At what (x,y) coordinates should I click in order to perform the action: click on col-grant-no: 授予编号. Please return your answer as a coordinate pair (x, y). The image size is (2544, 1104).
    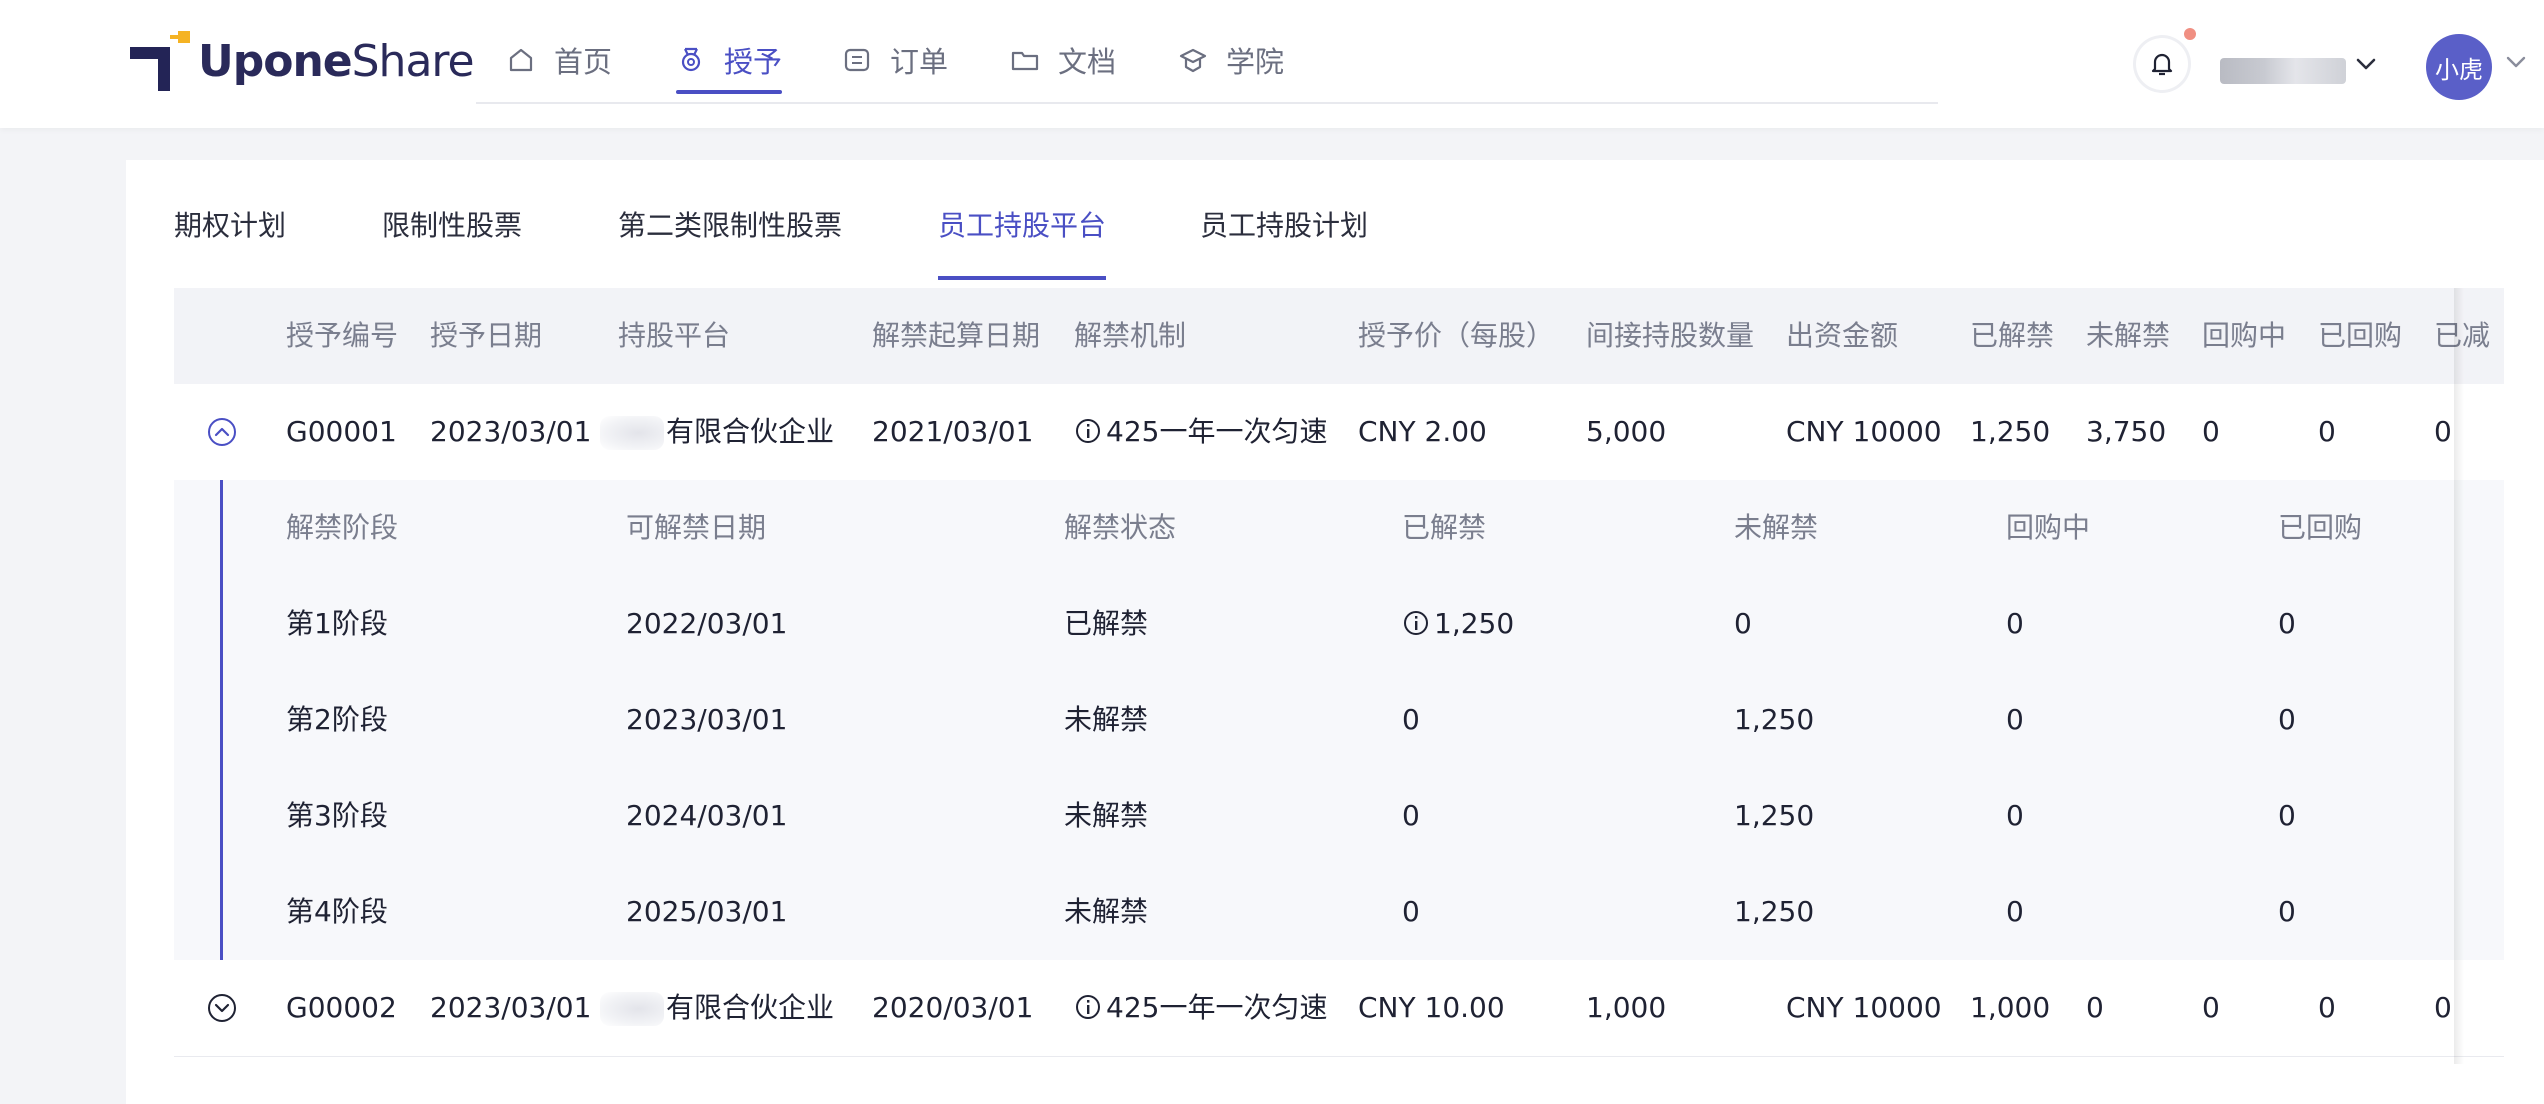
    Looking at the image, I should click on (342, 336).